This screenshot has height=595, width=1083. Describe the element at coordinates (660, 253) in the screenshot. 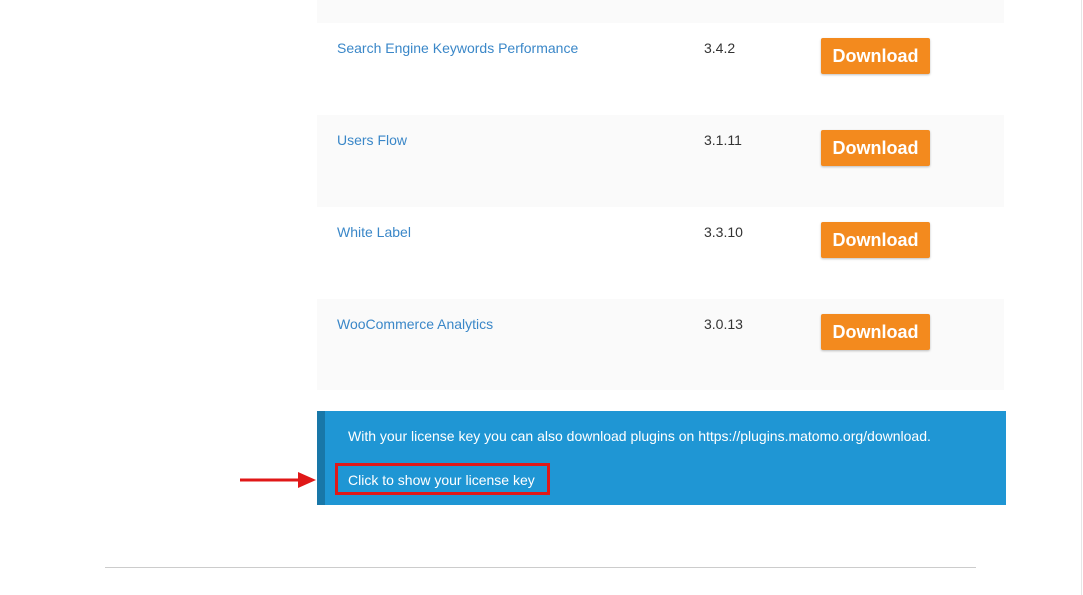

I see `table-row: White Label 3.3.10 Download` at that location.